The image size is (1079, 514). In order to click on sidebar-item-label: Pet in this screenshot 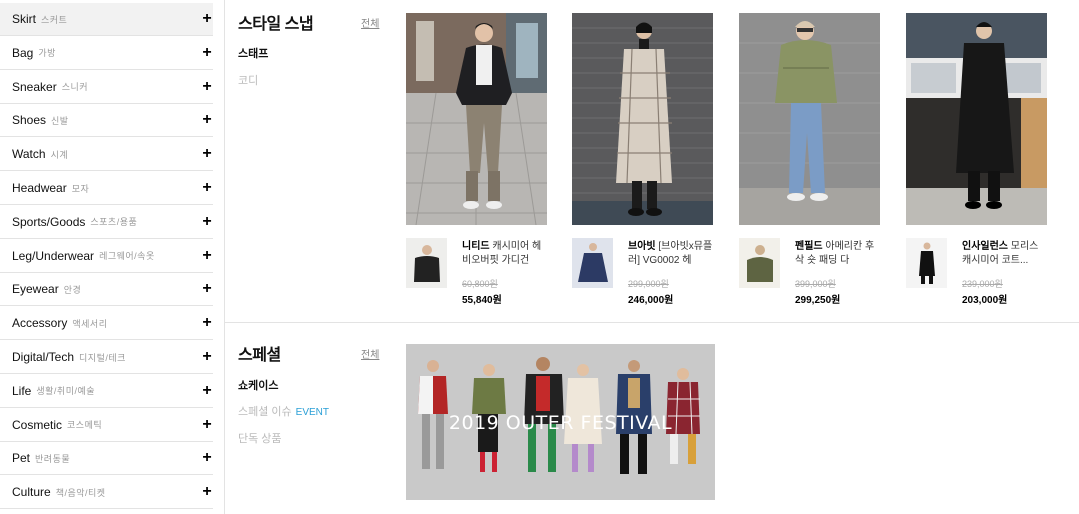, I will do `click(21, 458)`.